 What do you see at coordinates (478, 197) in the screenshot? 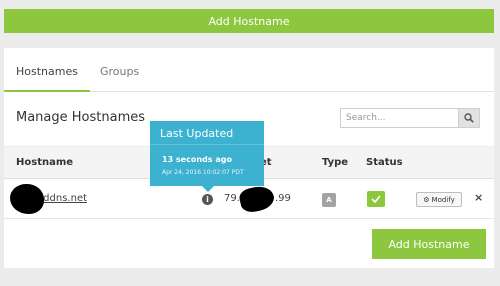
I see `close-icon: ×` at bounding box center [478, 197].